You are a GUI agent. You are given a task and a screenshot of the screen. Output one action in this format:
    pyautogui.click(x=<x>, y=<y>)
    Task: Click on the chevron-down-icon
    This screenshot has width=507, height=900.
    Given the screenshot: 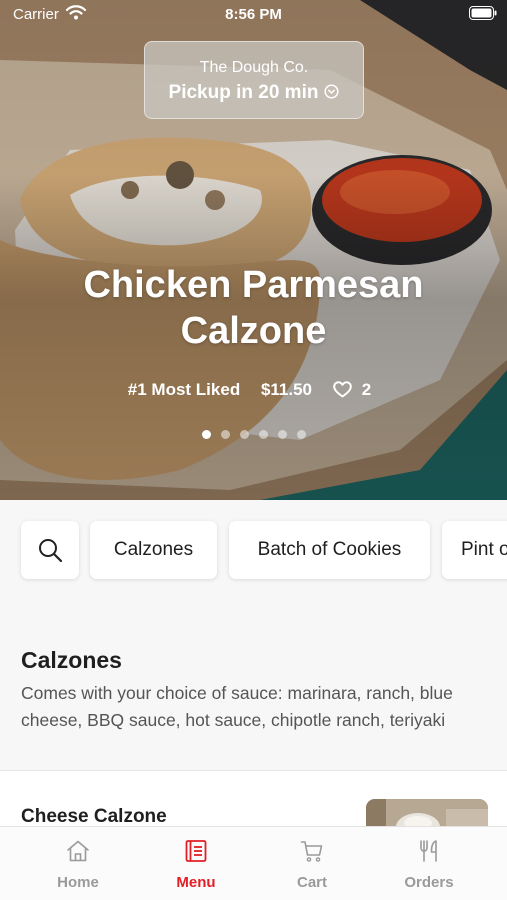 What is the action you would take?
    pyautogui.click(x=332, y=91)
    